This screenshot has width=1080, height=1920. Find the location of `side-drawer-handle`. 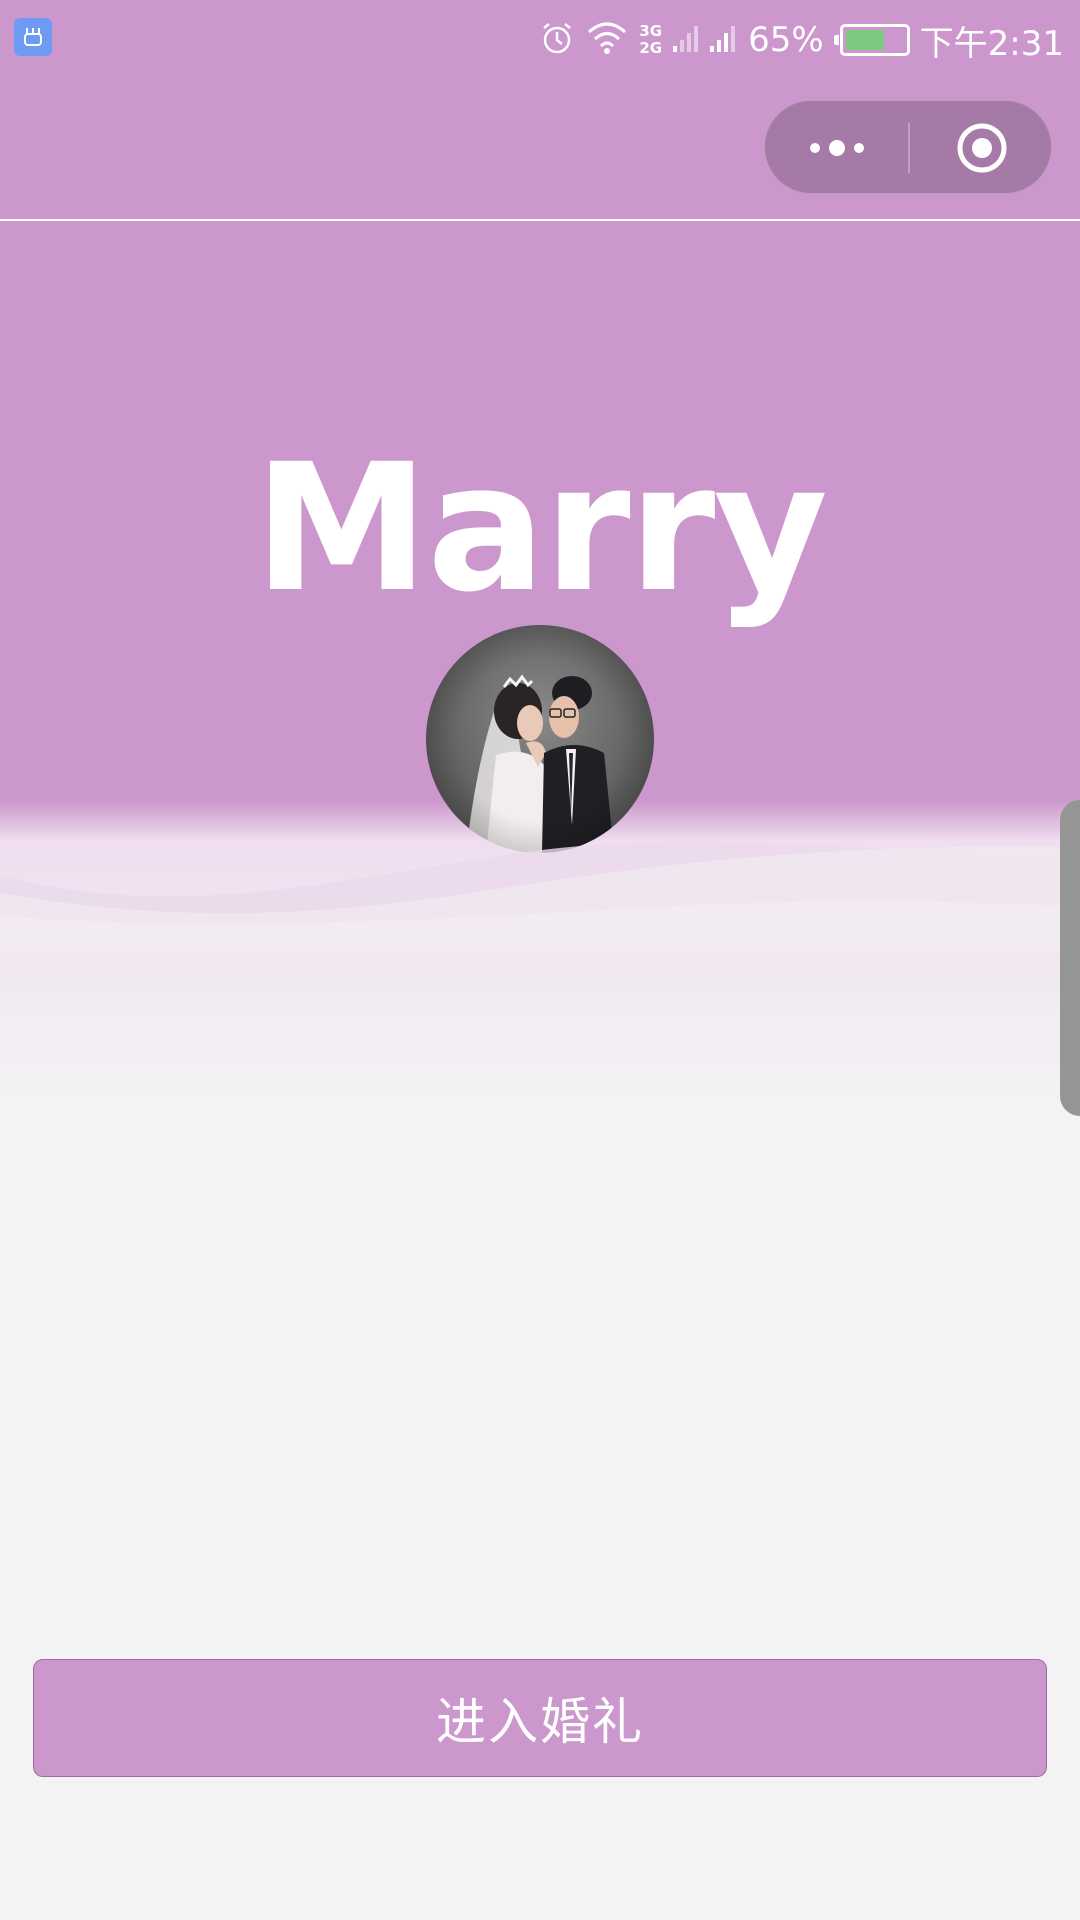

side-drawer-handle is located at coordinates (1070, 958).